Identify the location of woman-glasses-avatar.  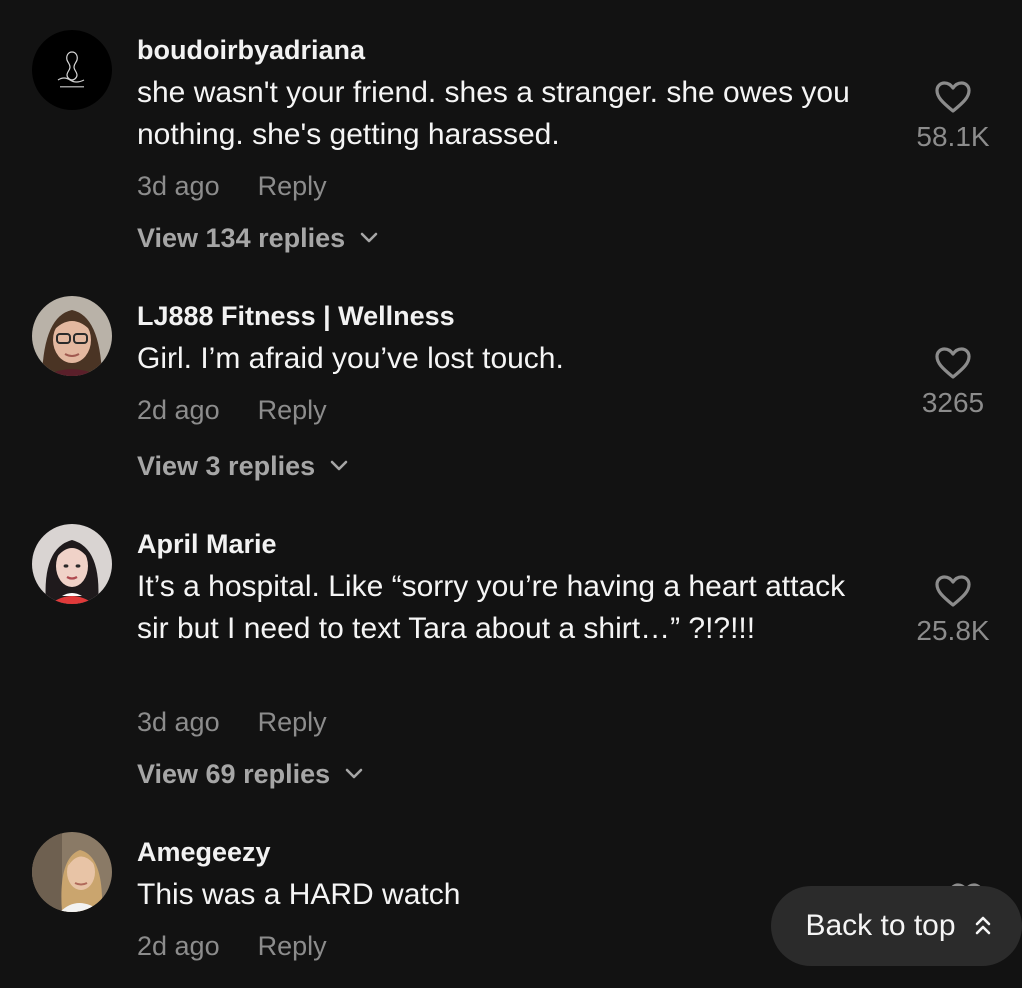
(72, 336).